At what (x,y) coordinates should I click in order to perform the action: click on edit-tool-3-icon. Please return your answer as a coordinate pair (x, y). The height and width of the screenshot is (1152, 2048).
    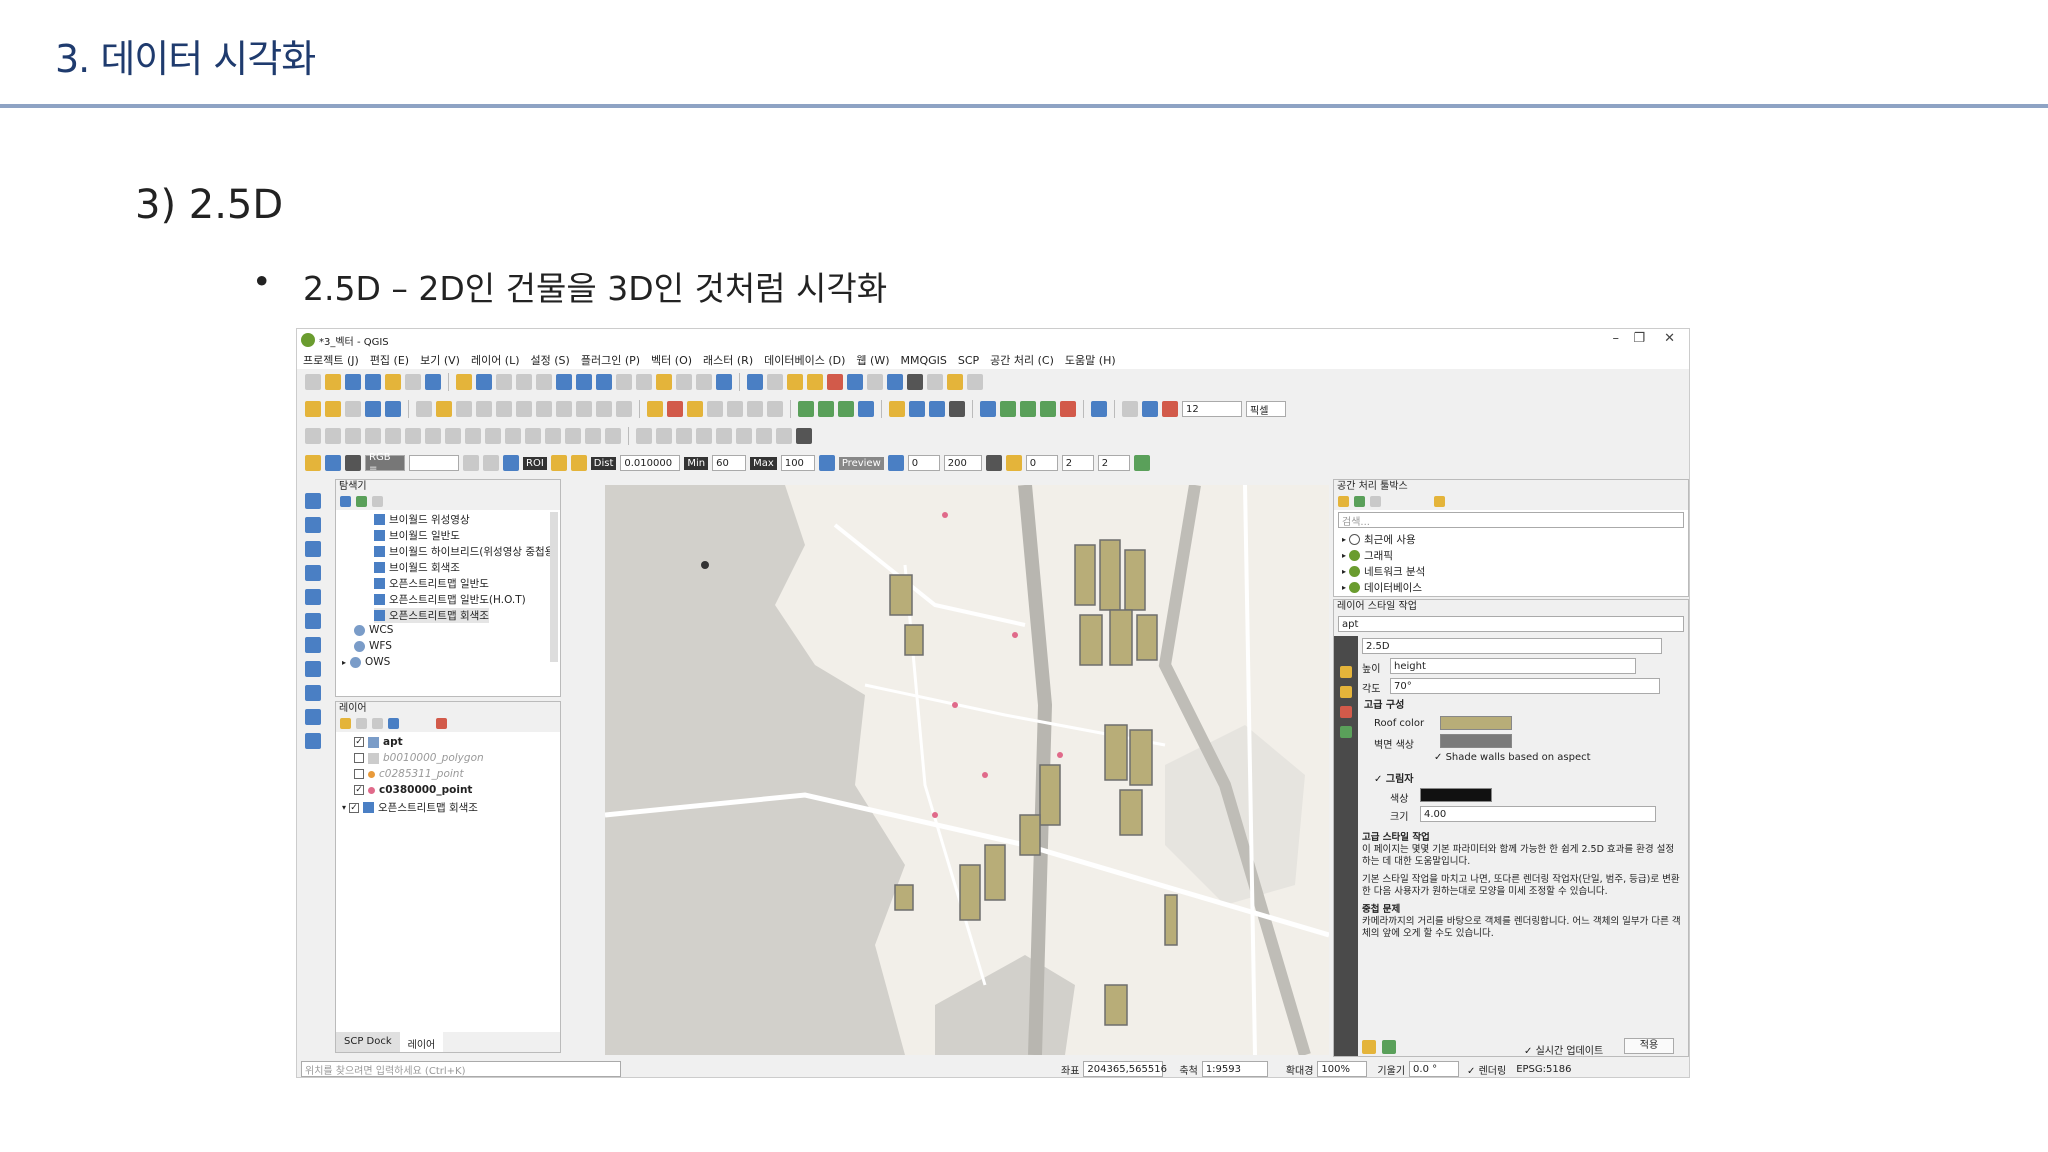
    Looking at the image, I should click on (464, 409).